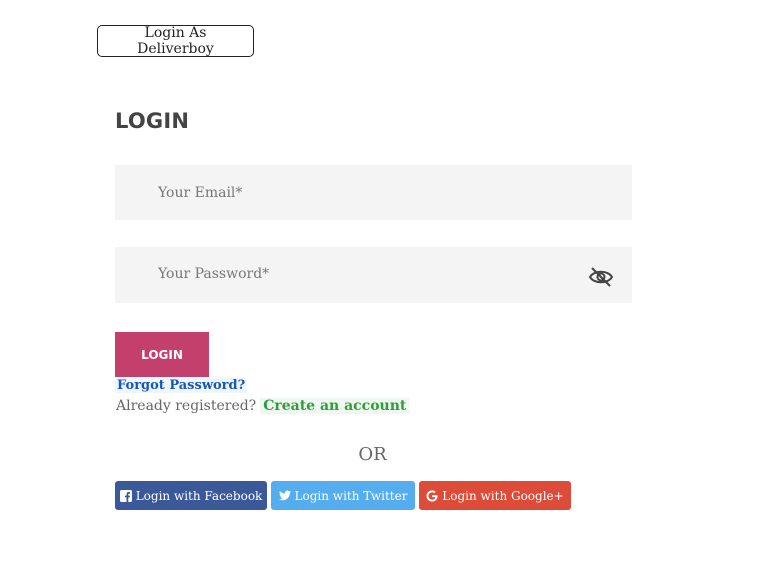 The image size is (777, 569). I want to click on twitter-login-label: Login with Twitter, so click(351, 495).